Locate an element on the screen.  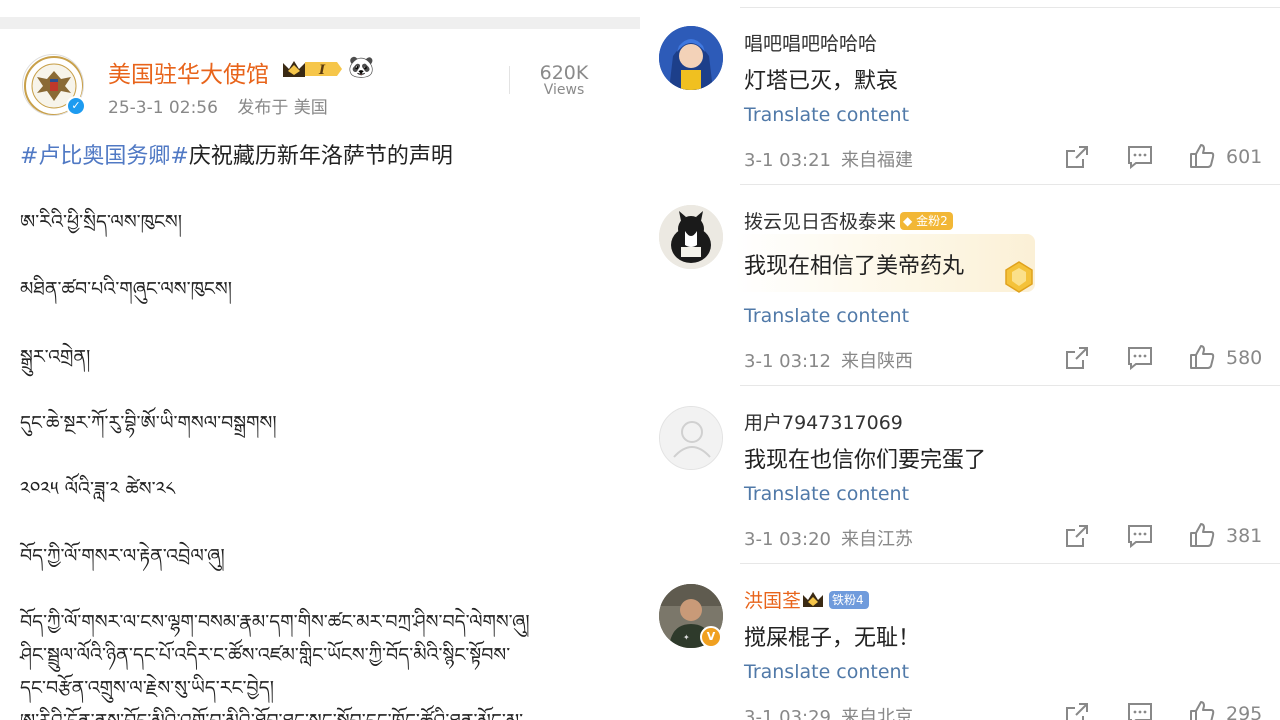
comment-time: 3-1 03:20 is located at coordinates (787, 539).